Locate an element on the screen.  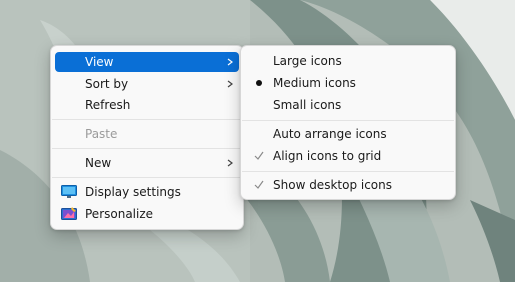
menu-item-sort-by: Sort by is located at coordinates (147, 84).